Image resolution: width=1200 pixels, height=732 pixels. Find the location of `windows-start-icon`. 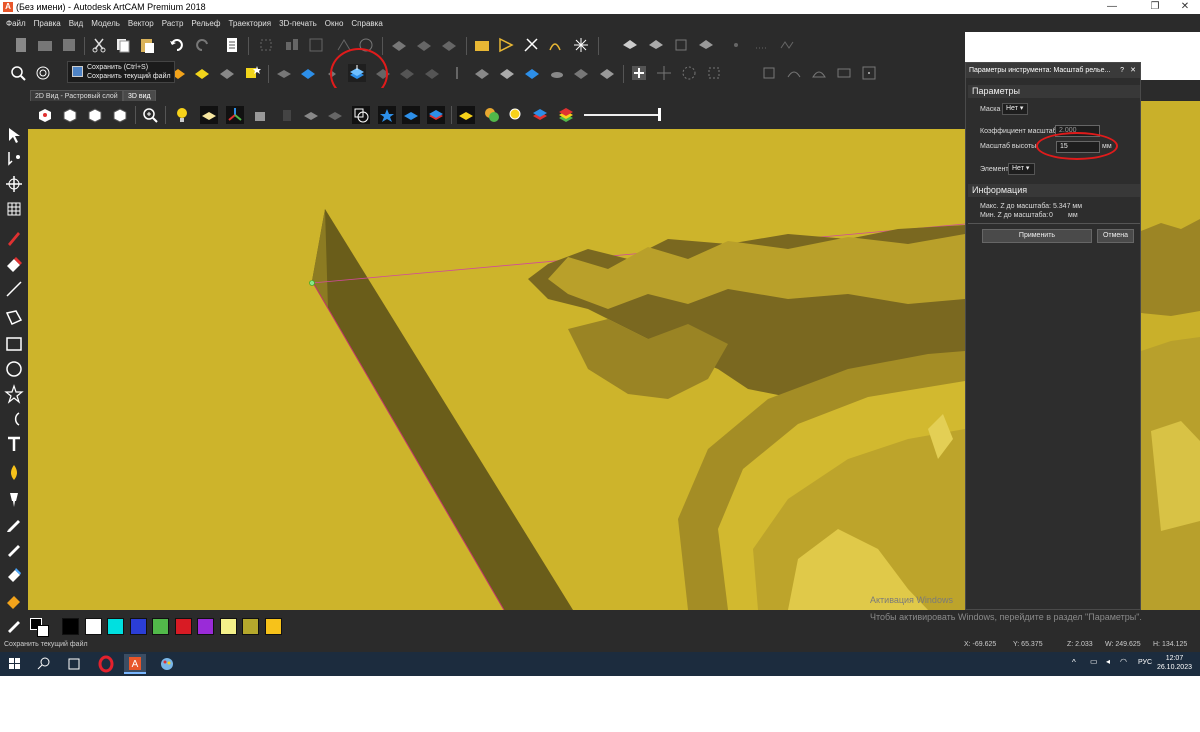

windows-start-icon is located at coordinates (15, 664).